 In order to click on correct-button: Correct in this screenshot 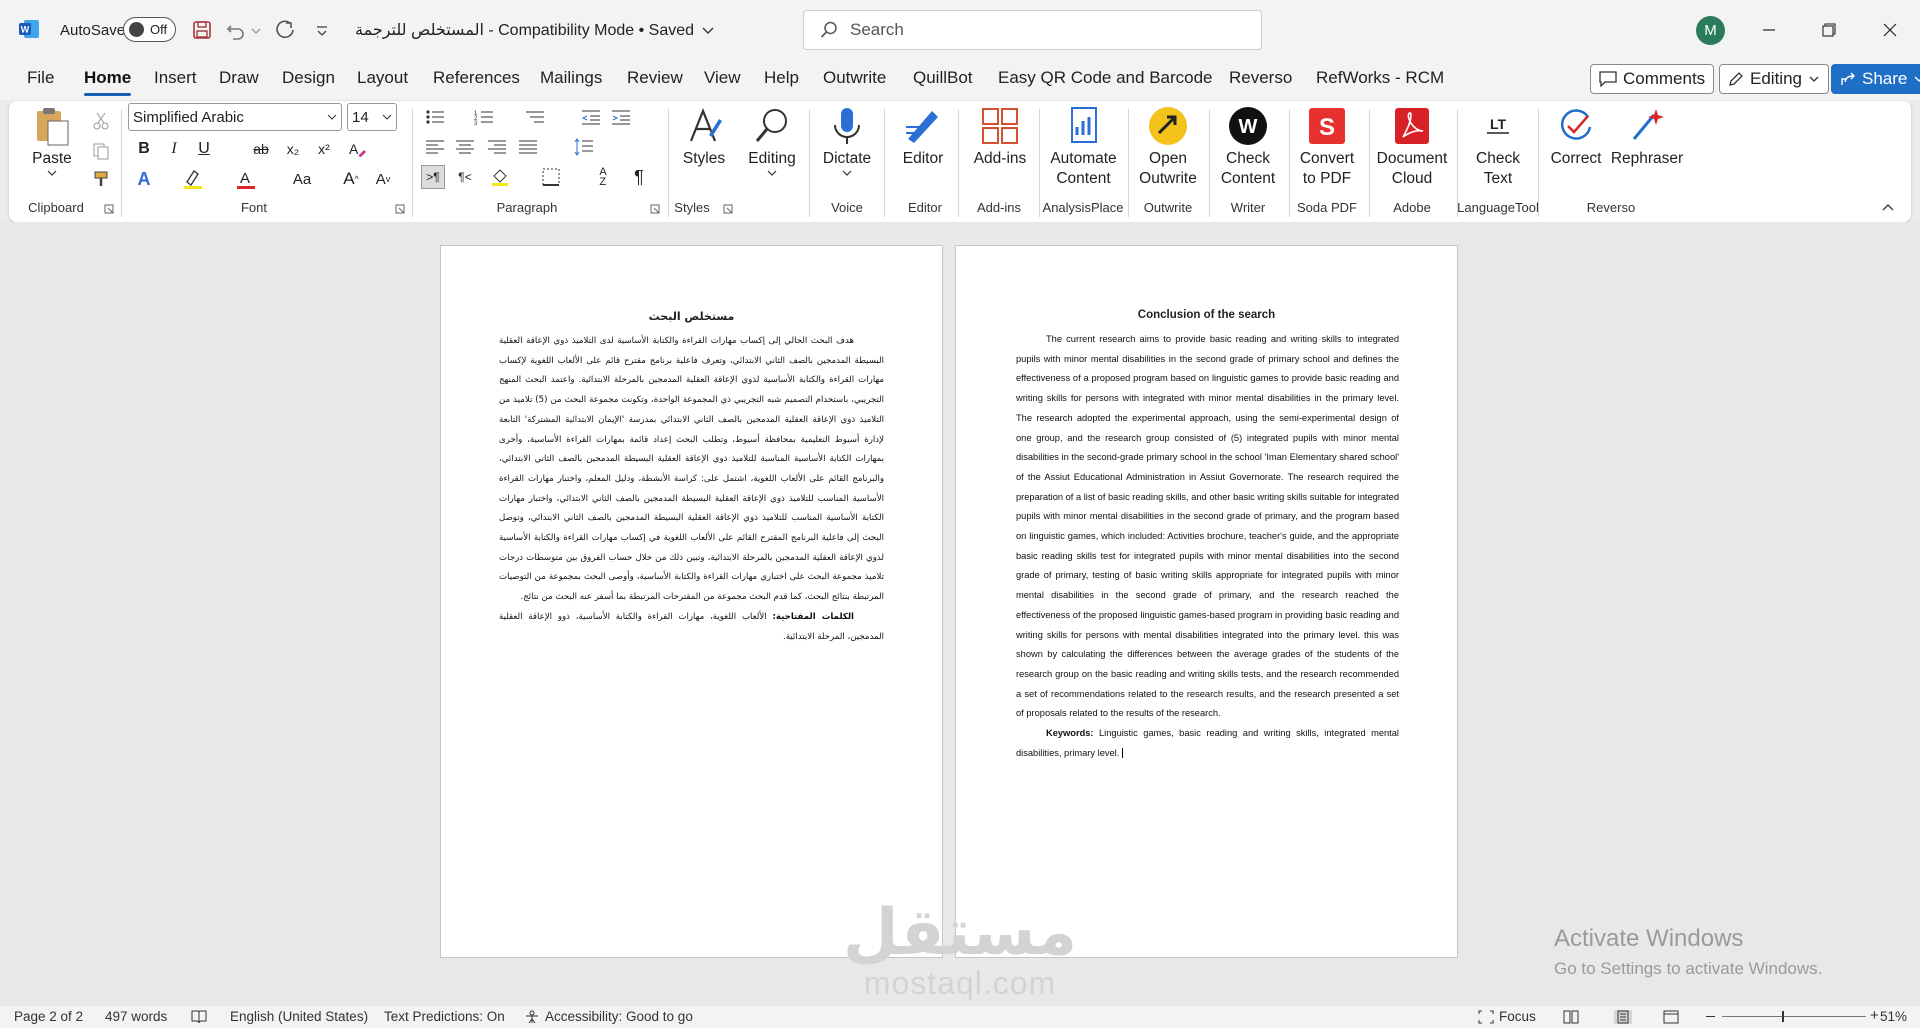, I will do `click(1576, 137)`.